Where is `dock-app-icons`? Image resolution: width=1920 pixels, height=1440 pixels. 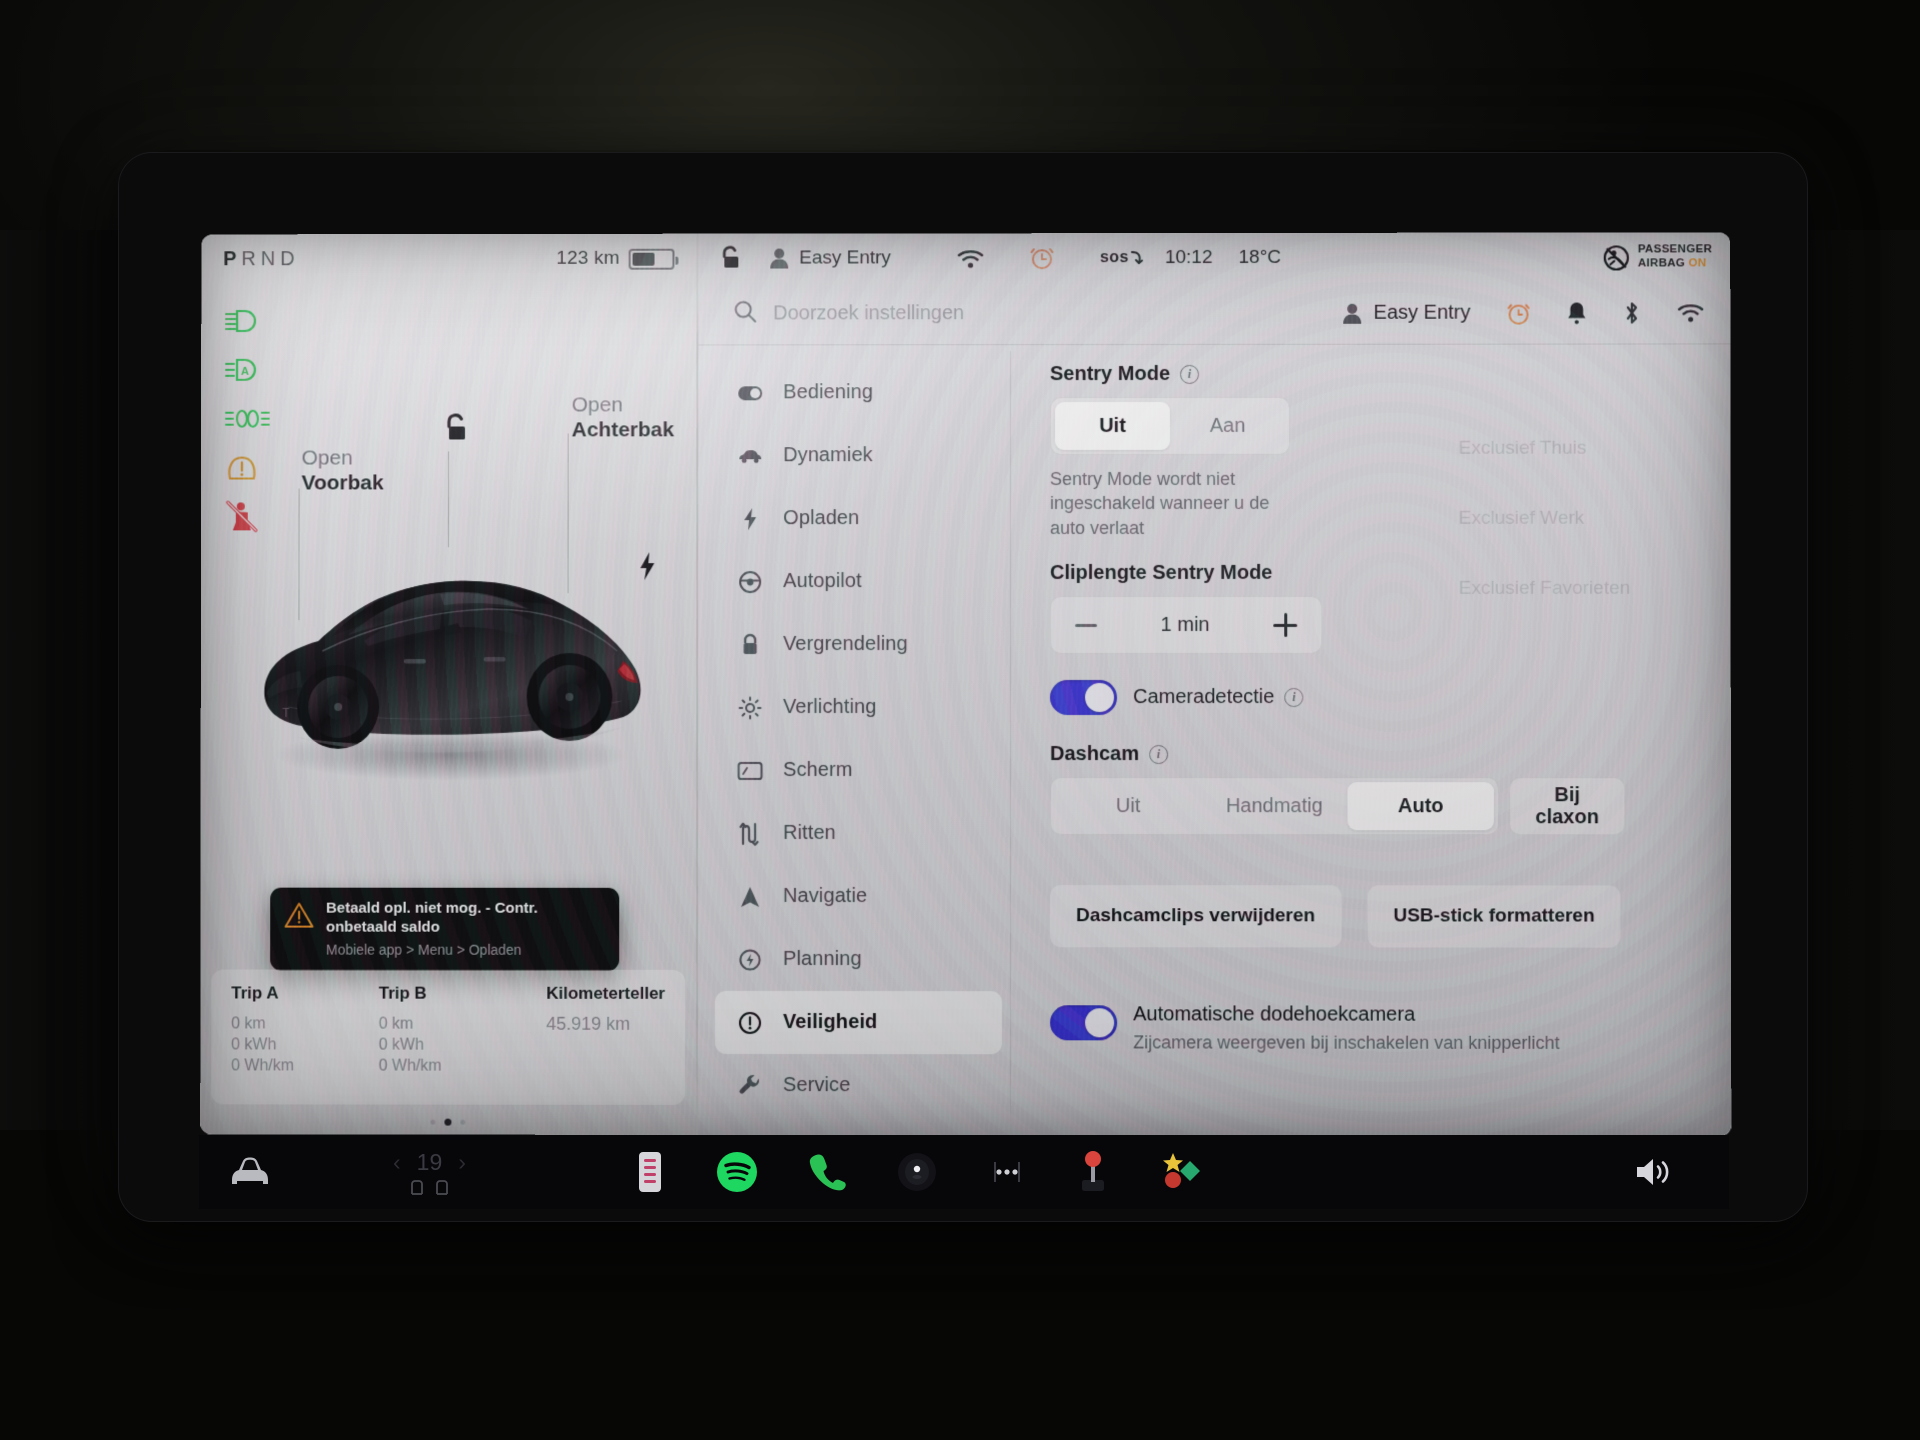
dock-app-icons is located at coordinates (919, 1172).